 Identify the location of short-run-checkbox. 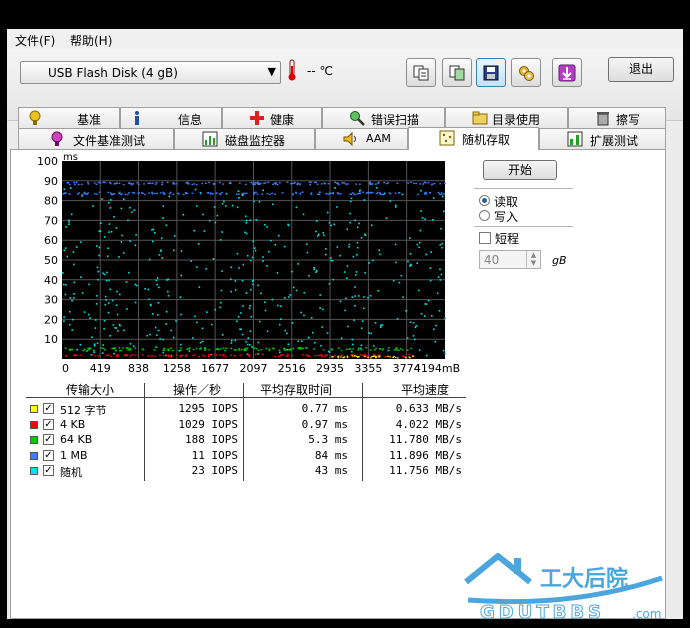
(485, 238).